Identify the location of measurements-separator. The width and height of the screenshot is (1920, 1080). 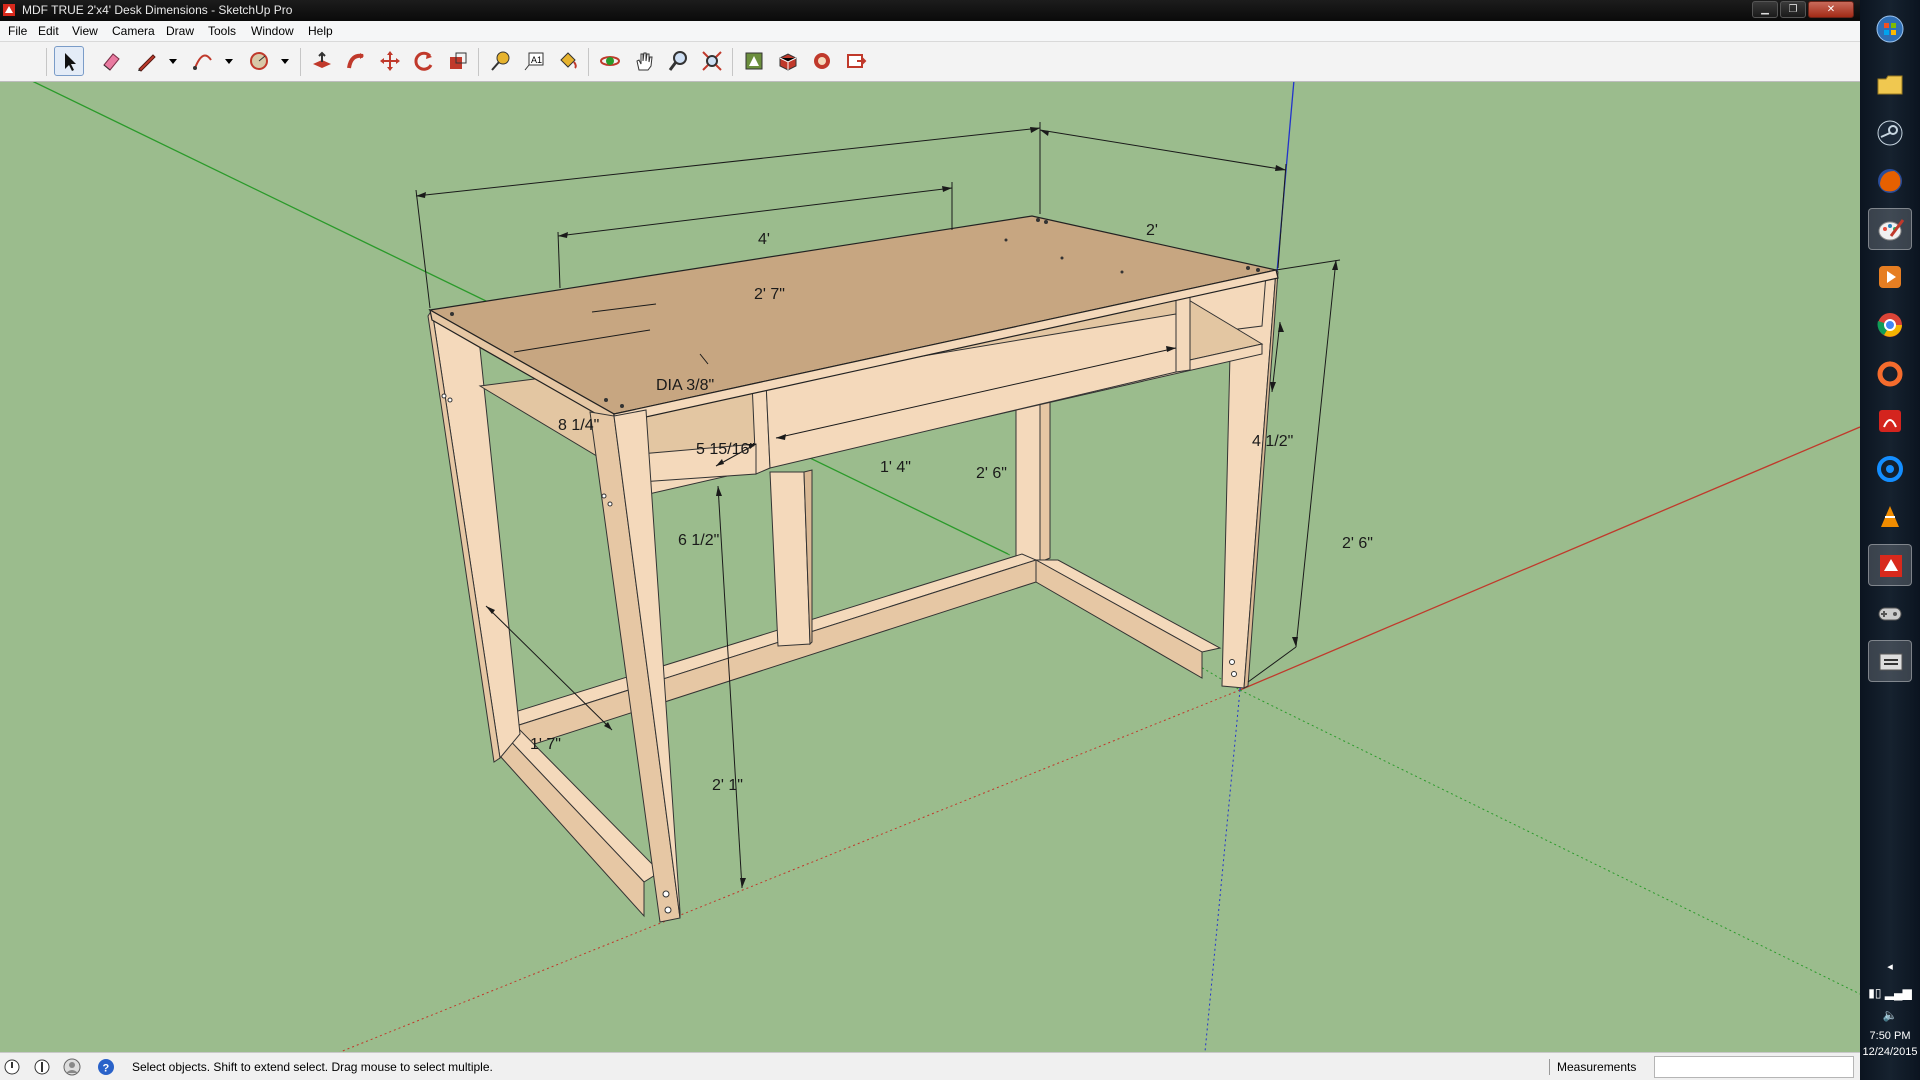
(1549, 1067).